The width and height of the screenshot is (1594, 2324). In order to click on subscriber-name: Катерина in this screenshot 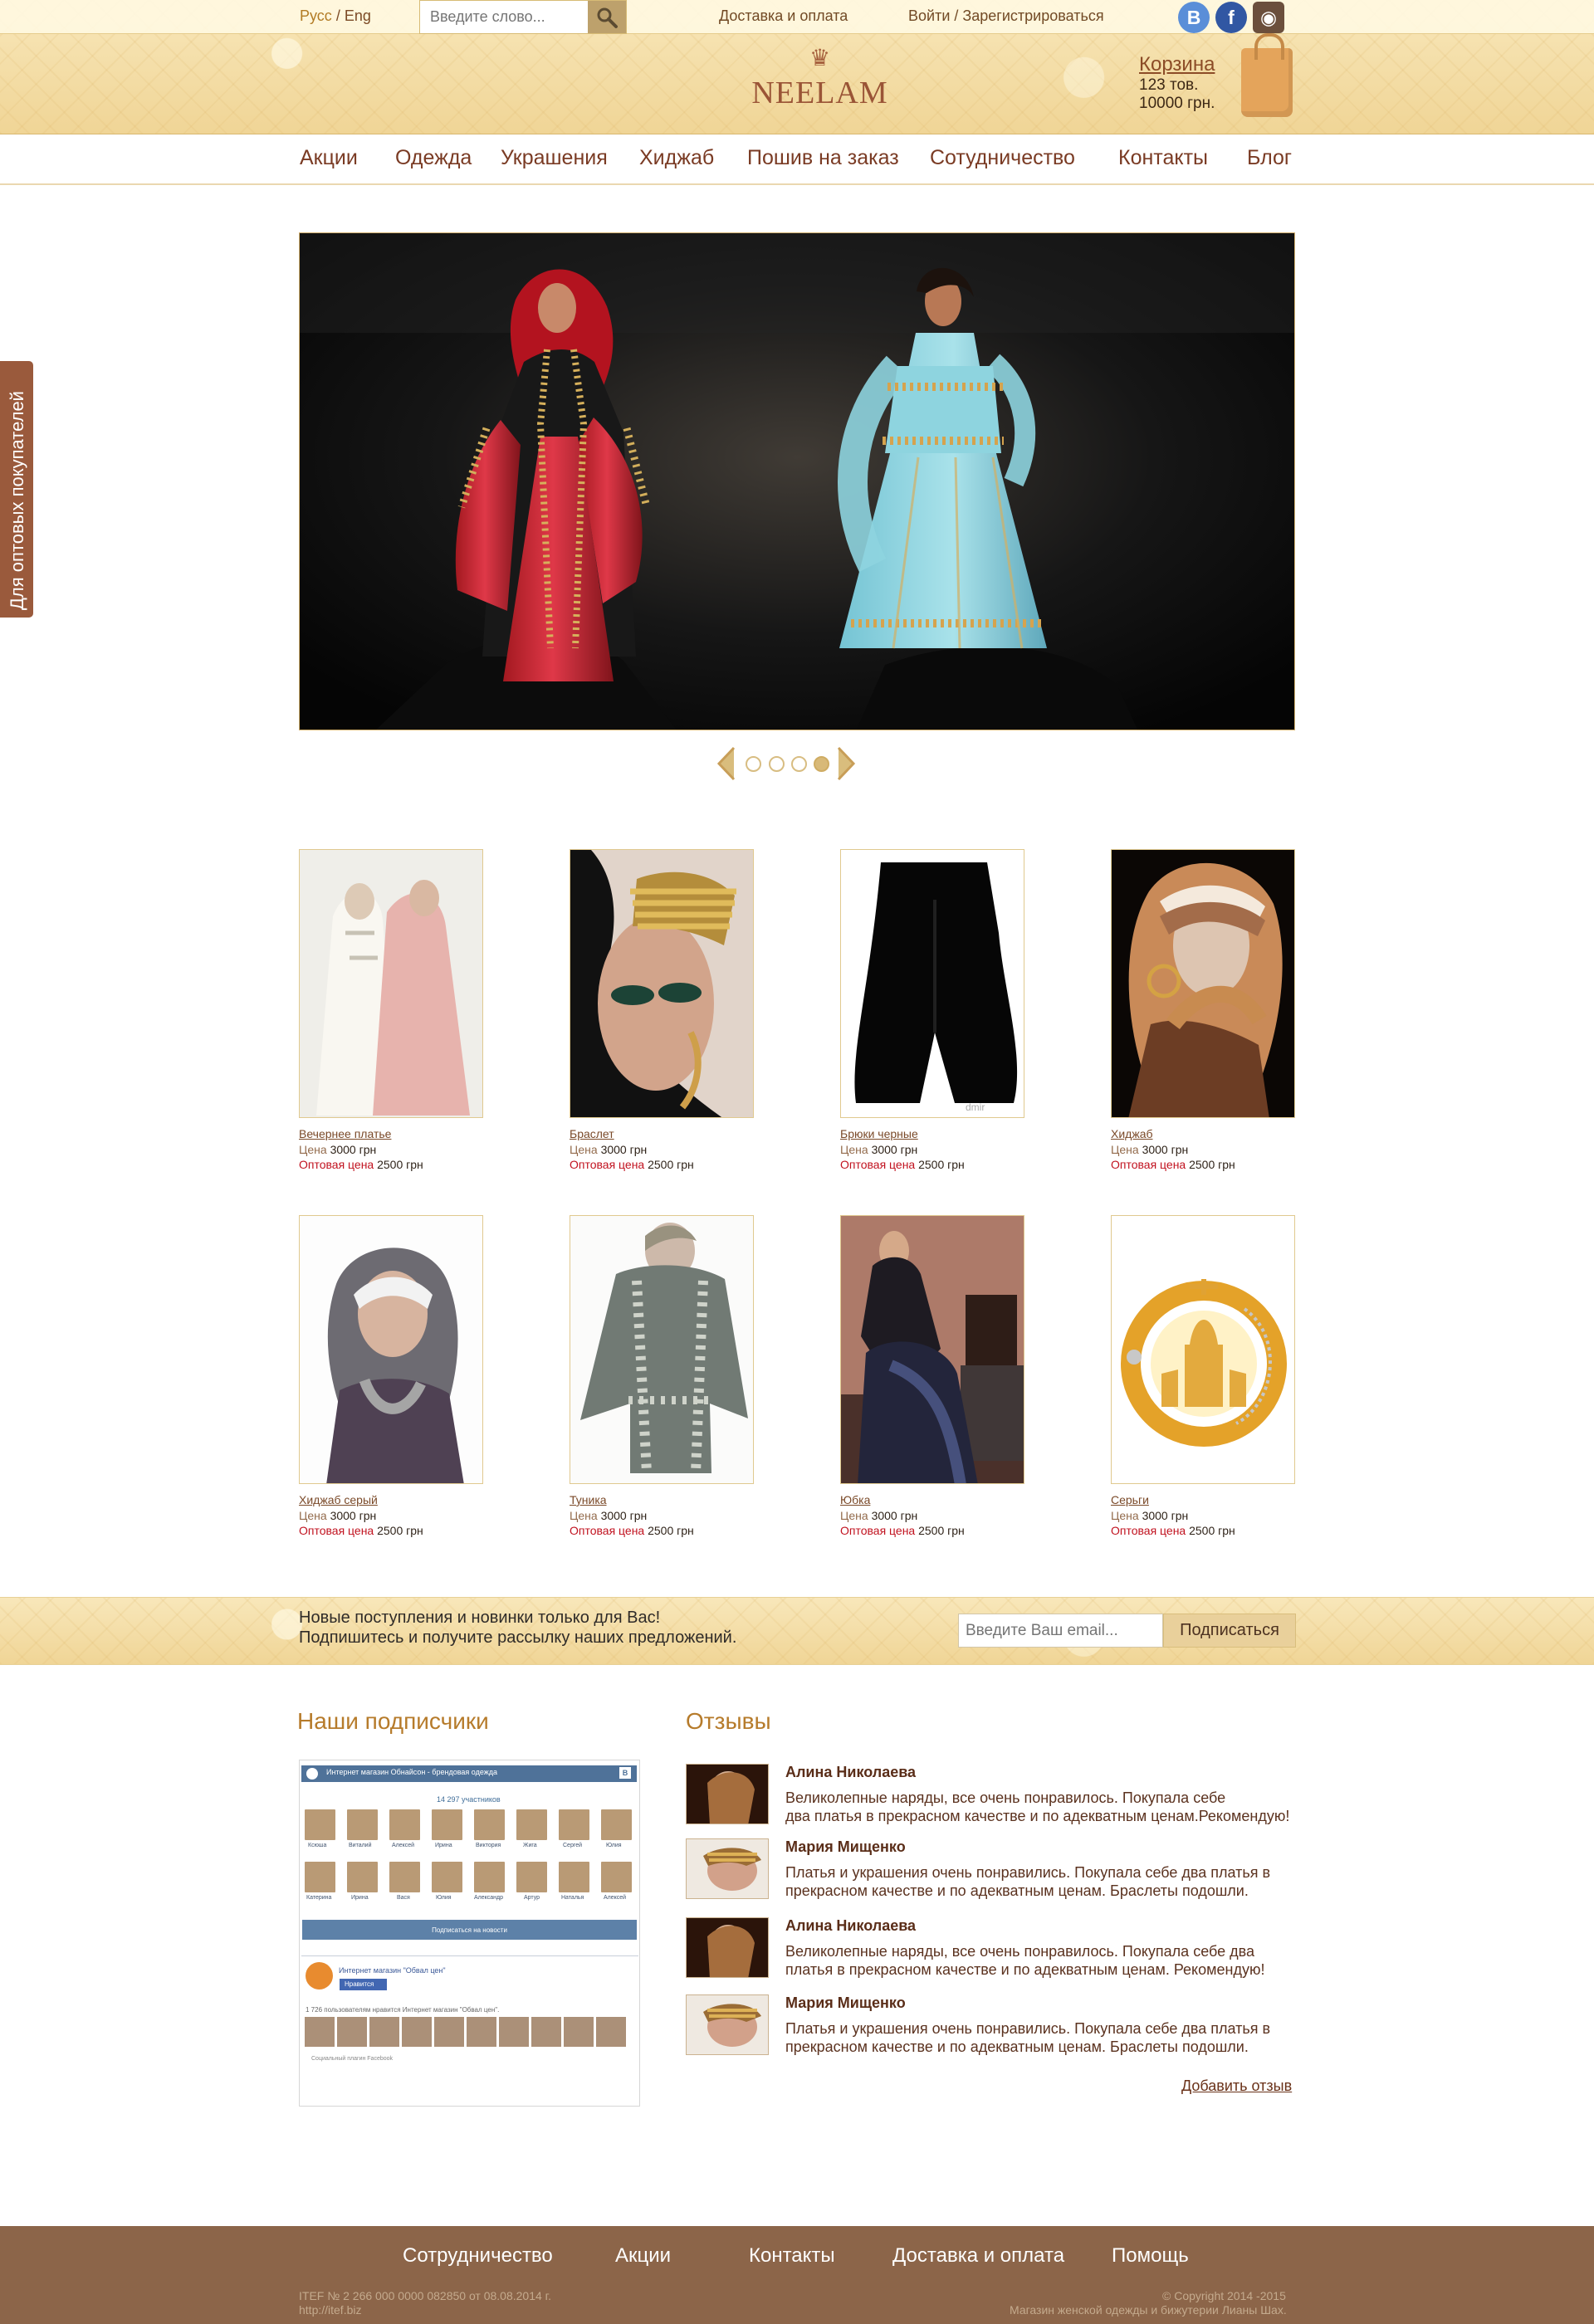, I will do `click(319, 1898)`.